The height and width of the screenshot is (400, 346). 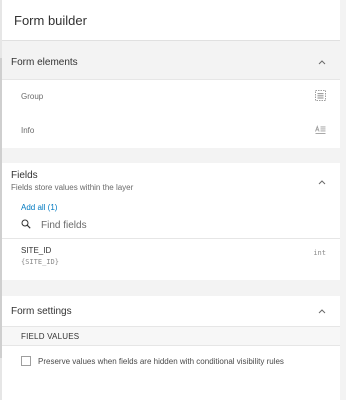 I want to click on fields-subtitle: Fields store values within the layer, so click(x=72, y=187).